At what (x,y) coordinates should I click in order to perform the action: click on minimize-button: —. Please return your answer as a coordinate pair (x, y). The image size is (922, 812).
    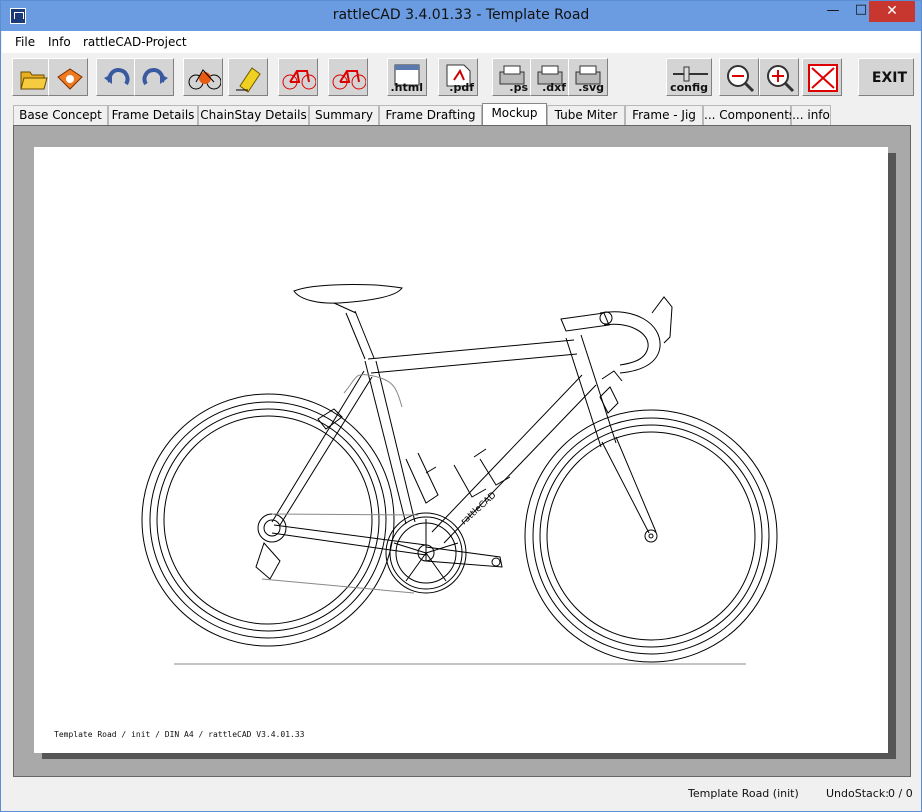
    Looking at the image, I should click on (833, 13).